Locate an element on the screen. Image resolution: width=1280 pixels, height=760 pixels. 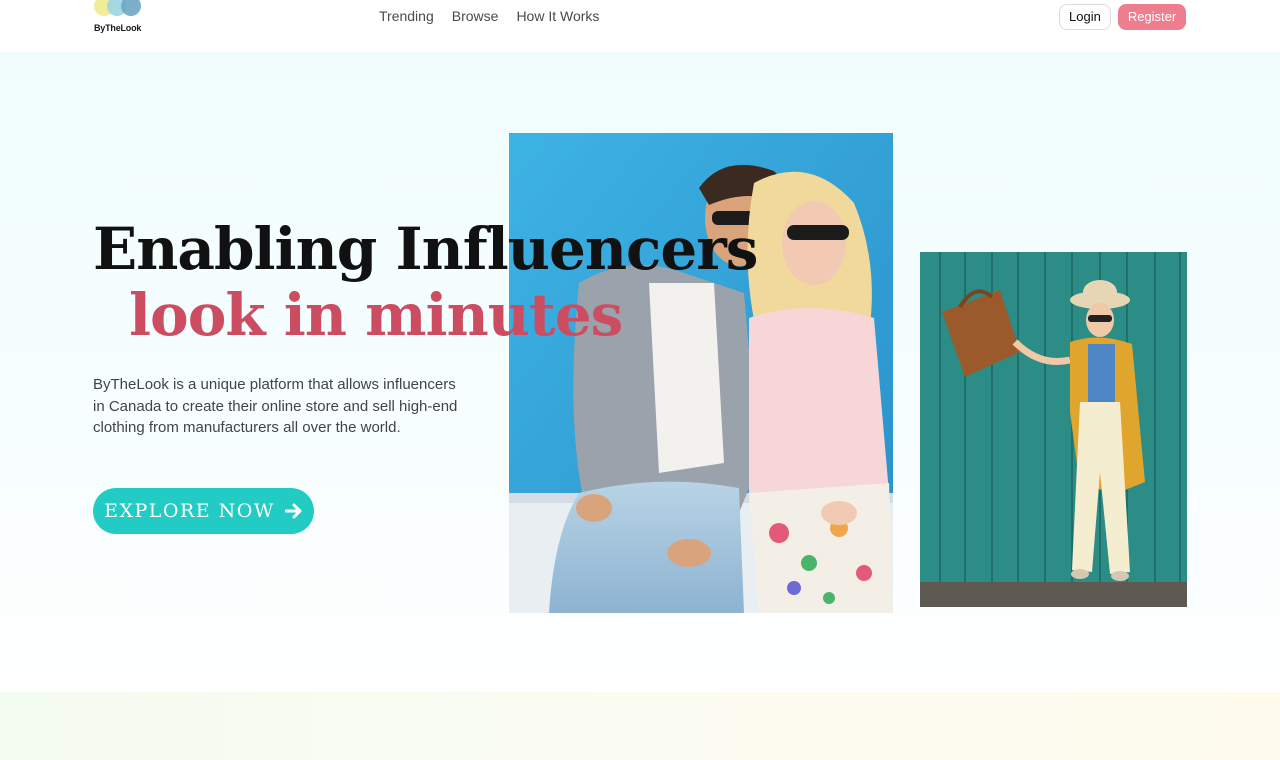
next-section is located at coordinates (640, 726).